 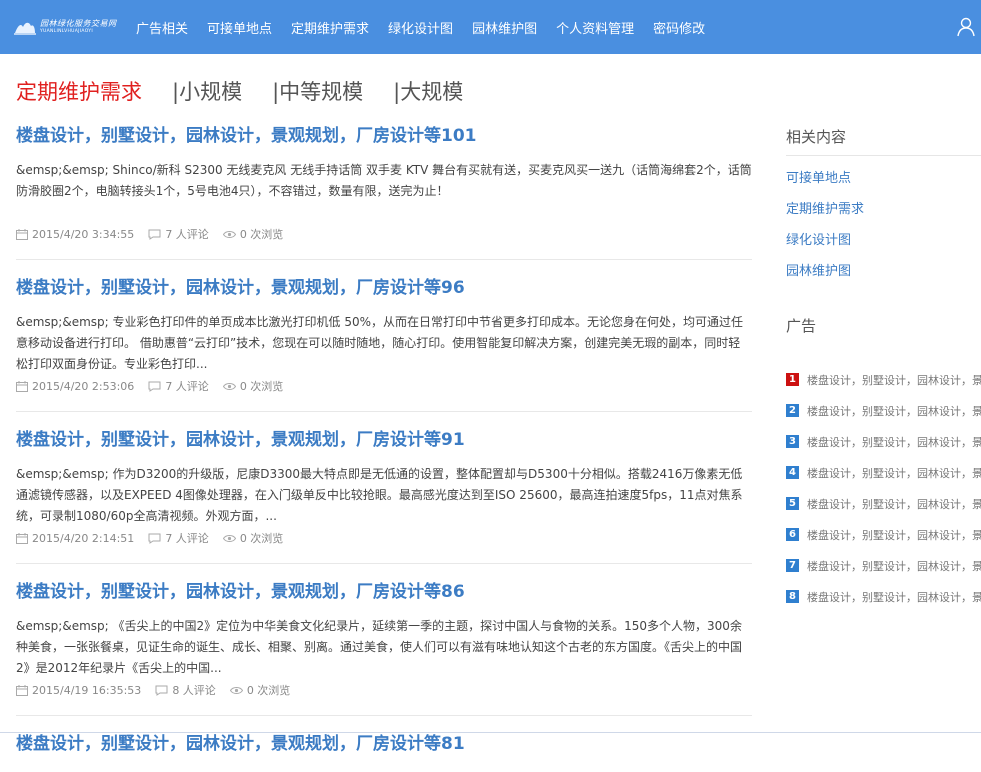 I want to click on ad-rank-badge: 7, so click(x=792, y=565).